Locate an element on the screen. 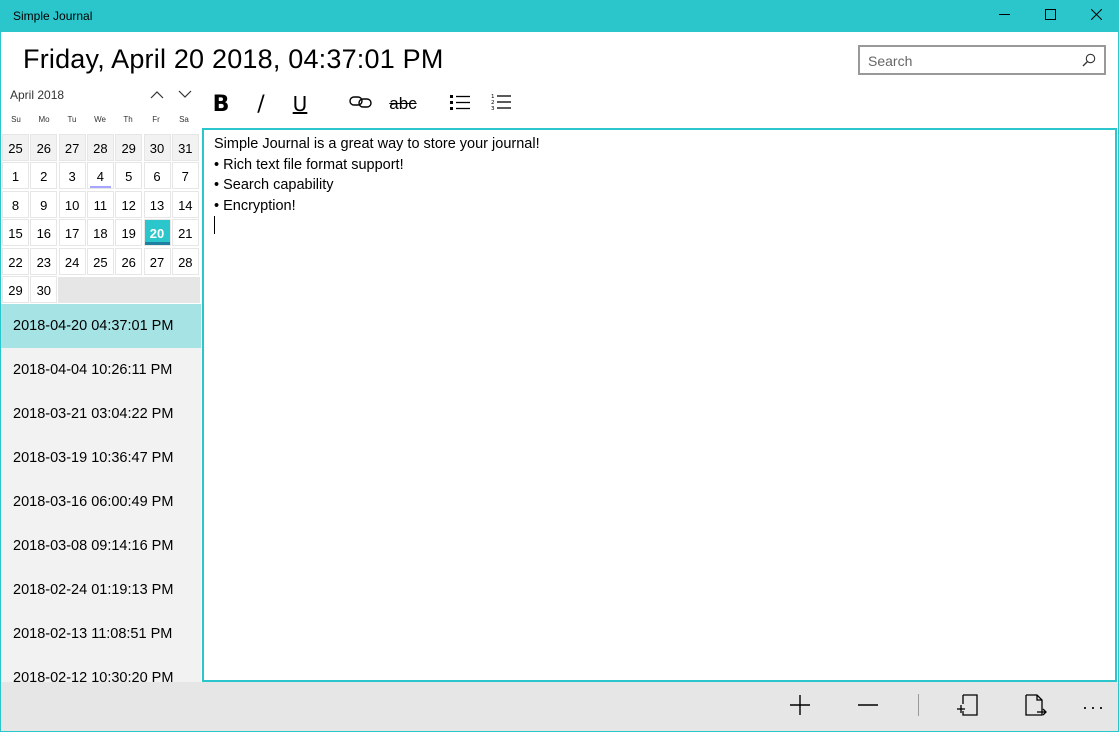  numbered-list-icon: 1 2 3 is located at coordinates (501, 104).